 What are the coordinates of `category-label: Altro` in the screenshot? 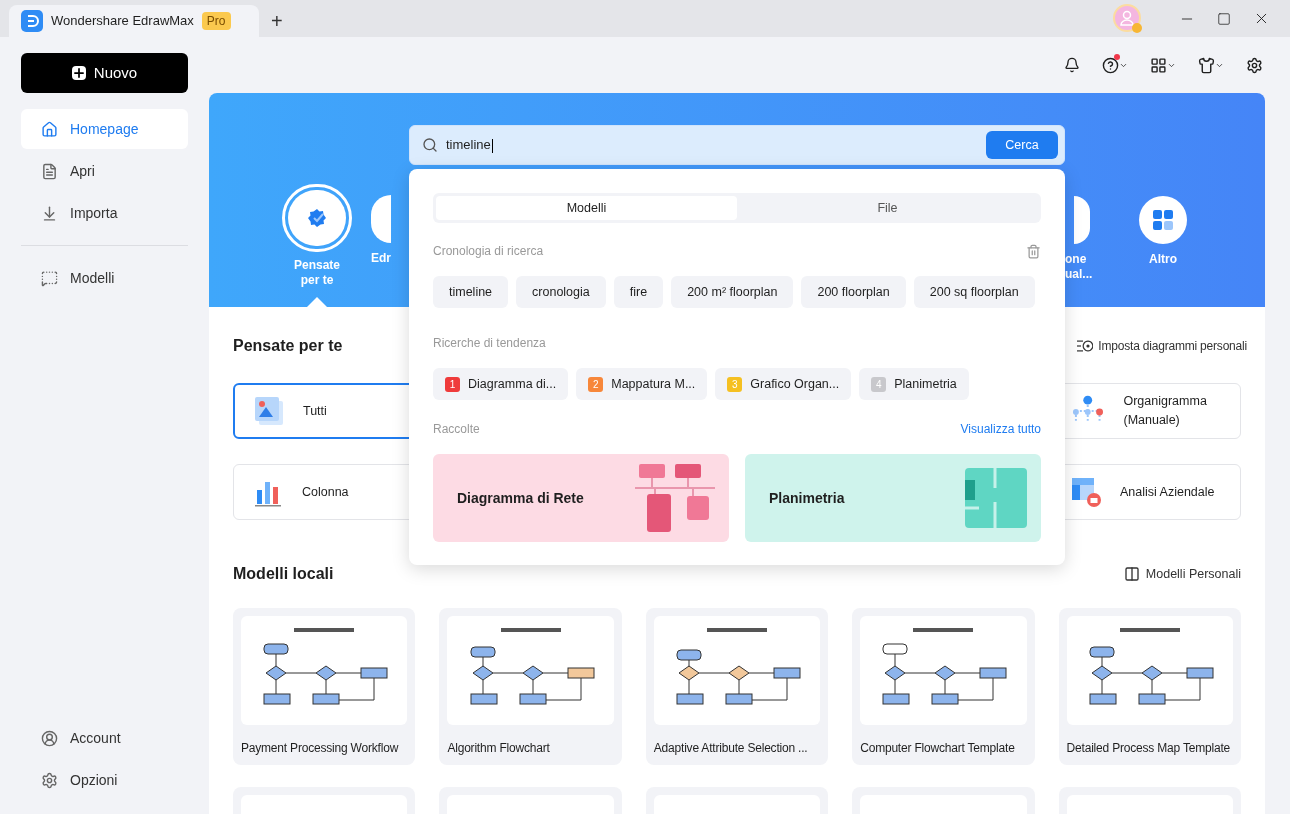 It's located at (1163, 259).